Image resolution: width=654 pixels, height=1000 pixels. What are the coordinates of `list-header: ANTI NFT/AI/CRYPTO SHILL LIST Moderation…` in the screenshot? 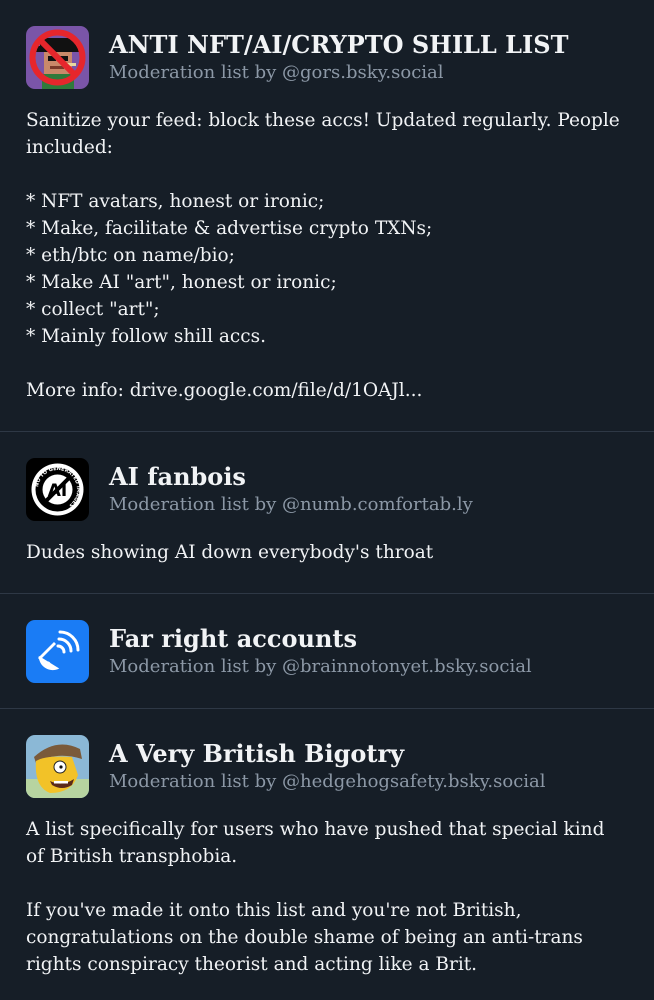 It's located at (327, 57).